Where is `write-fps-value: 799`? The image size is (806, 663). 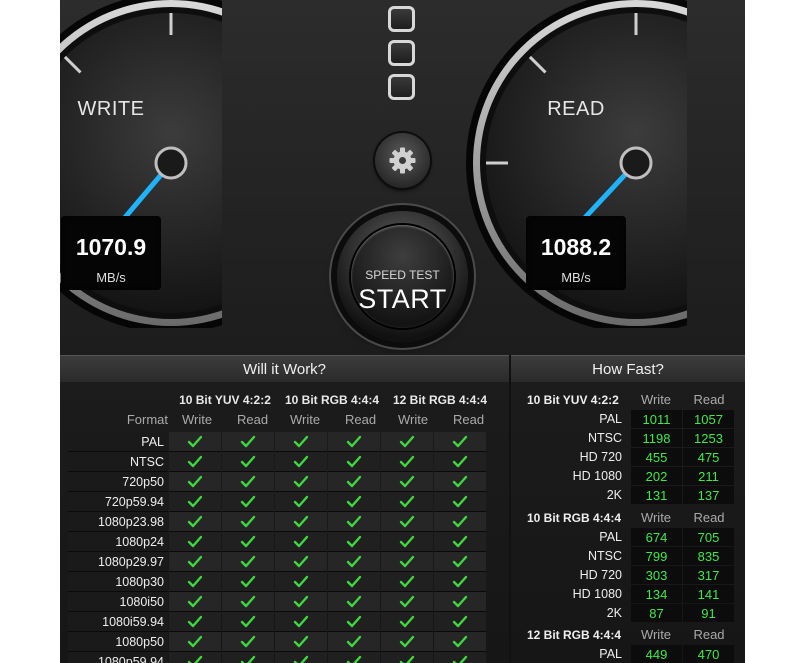
write-fps-value: 799 is located at coordinates (656, 556).